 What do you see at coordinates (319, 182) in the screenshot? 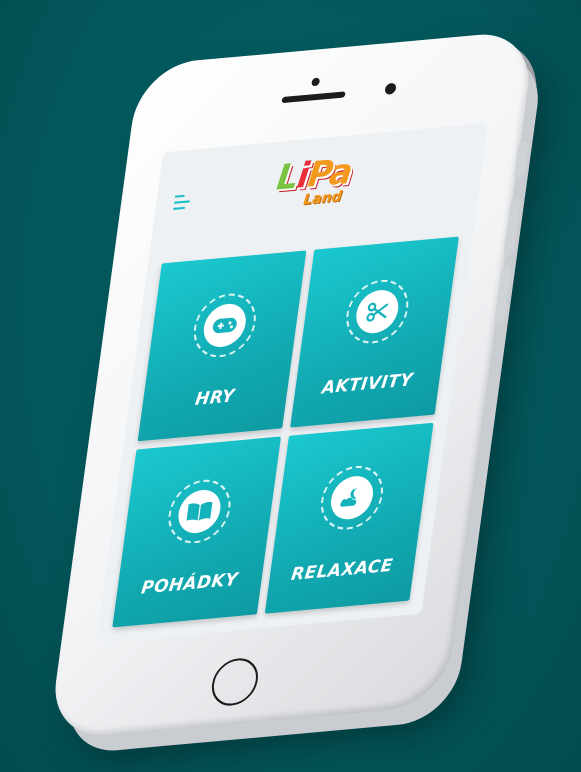
I see `lipa-land-logo: LiPa Land` at bounding box center [319, 182].